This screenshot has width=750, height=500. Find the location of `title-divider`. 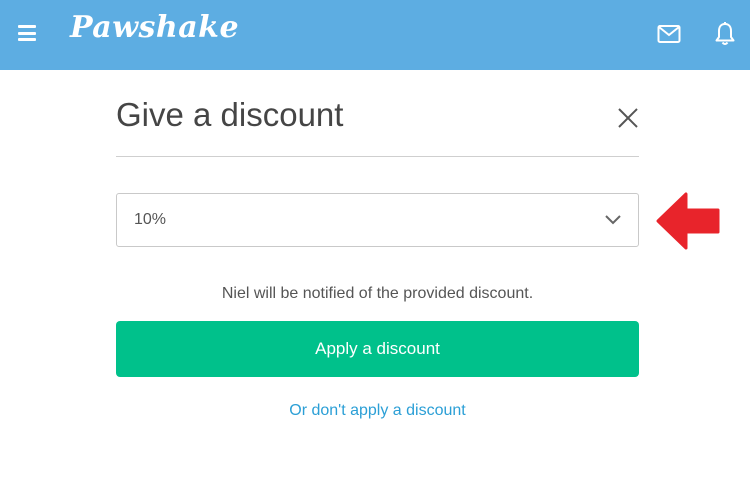

title-divider is located at coordinates (377, 156).